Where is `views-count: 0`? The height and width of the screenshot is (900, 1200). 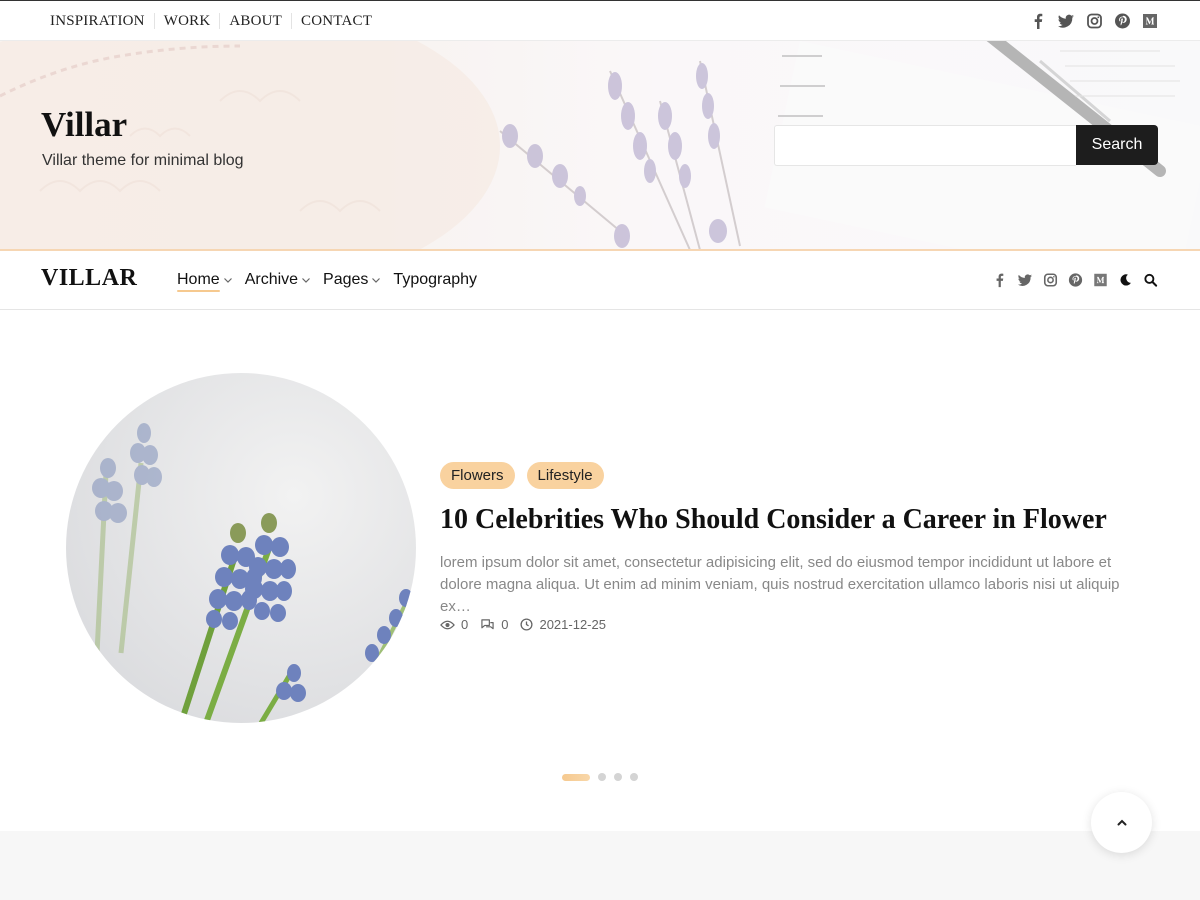 views-count: 0 is located at coordinates (465, 624).